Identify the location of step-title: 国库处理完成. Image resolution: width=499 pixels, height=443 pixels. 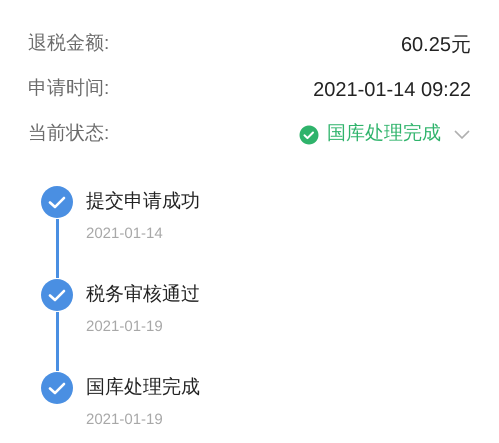
(143, 388).